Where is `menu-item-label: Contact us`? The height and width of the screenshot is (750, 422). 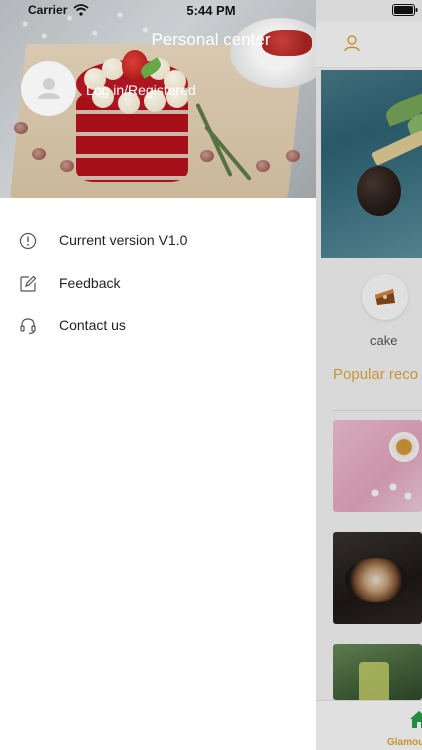
menu-item-label: Contact us is located at coordinates (92, 325).